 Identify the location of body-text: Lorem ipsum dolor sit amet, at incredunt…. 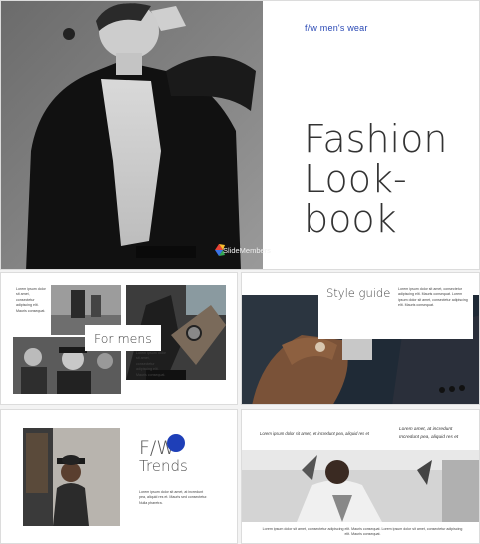
(173, 497).